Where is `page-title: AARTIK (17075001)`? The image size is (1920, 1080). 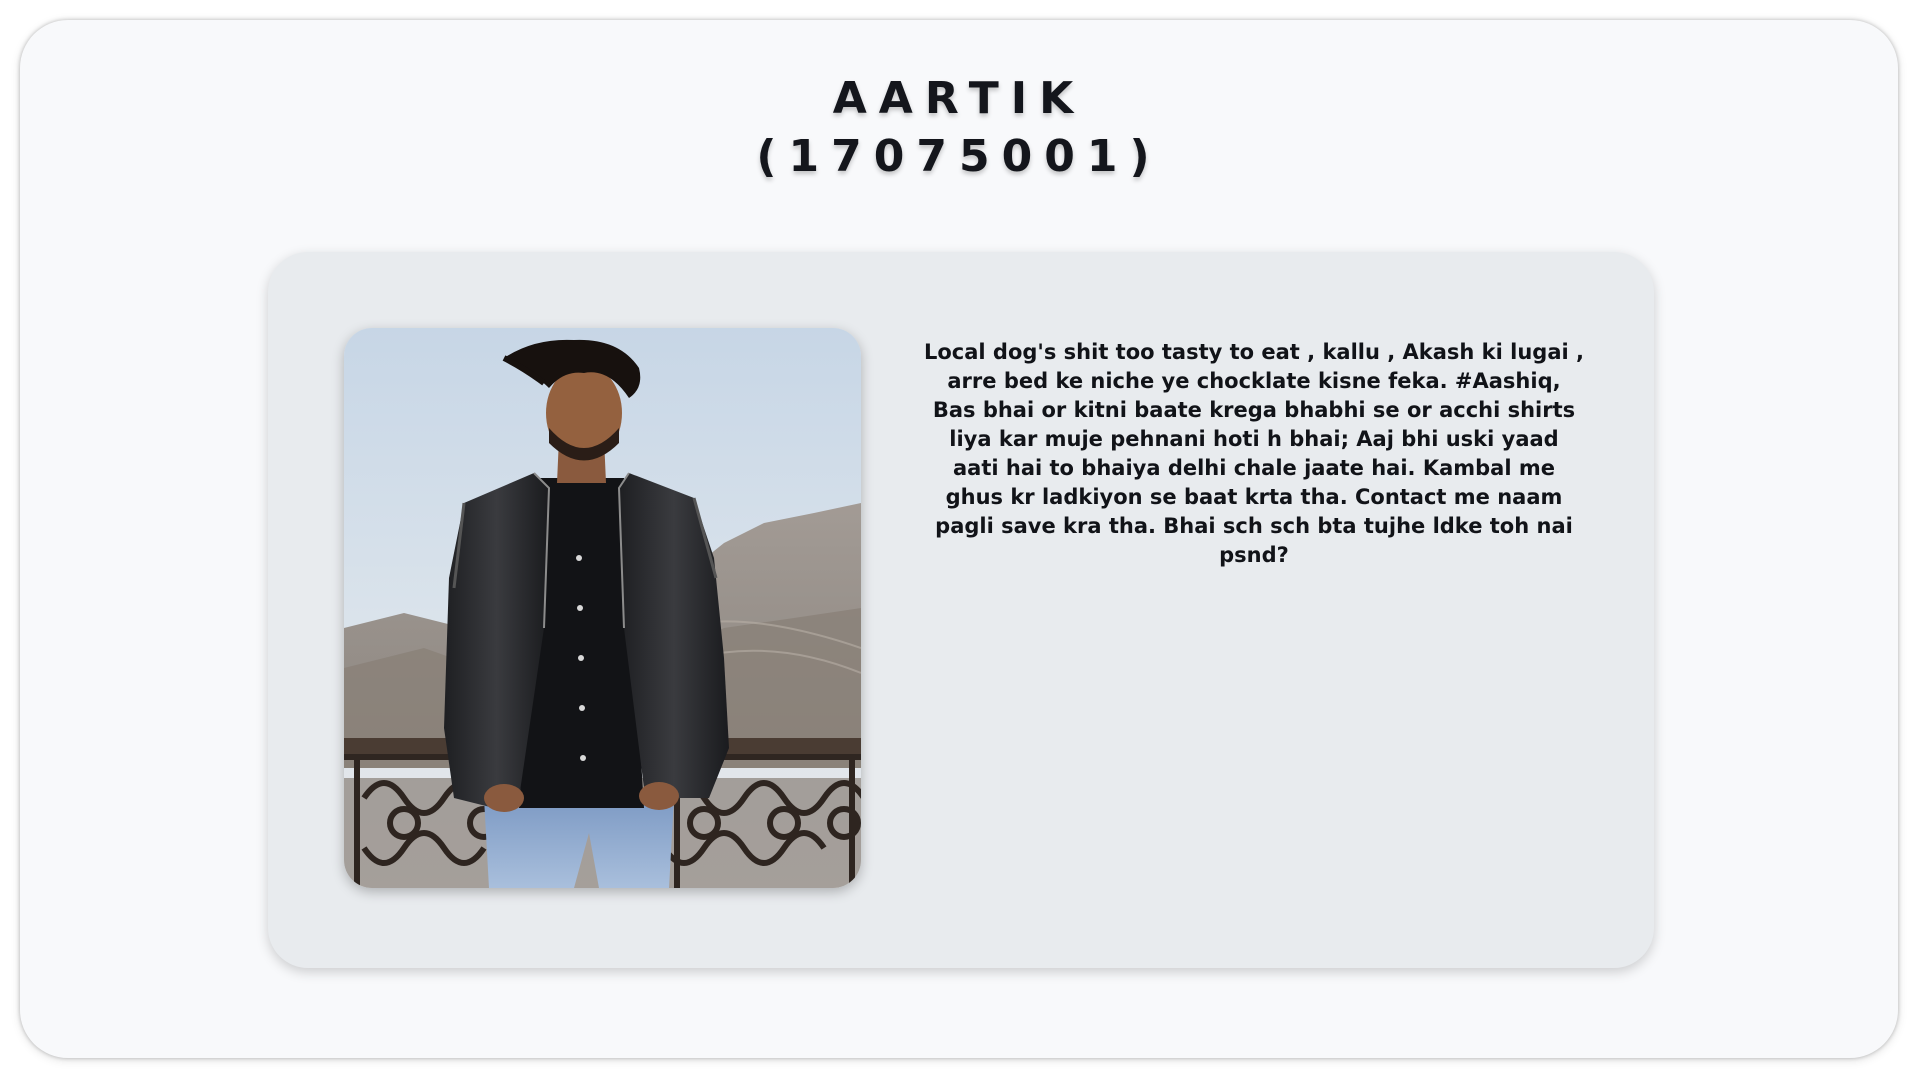
page-title: AARTIK (17075001) is located at coordinates (959, 128).